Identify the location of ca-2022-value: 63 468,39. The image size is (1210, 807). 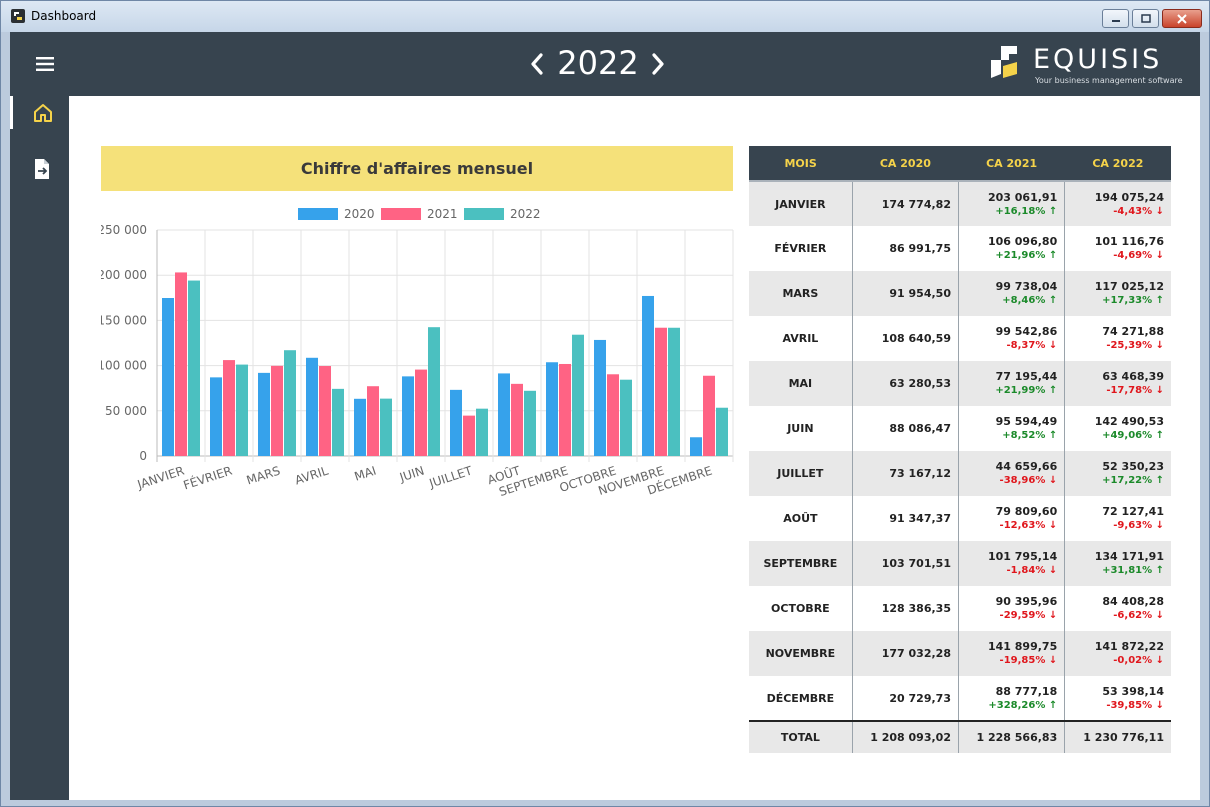
(1133, 376).